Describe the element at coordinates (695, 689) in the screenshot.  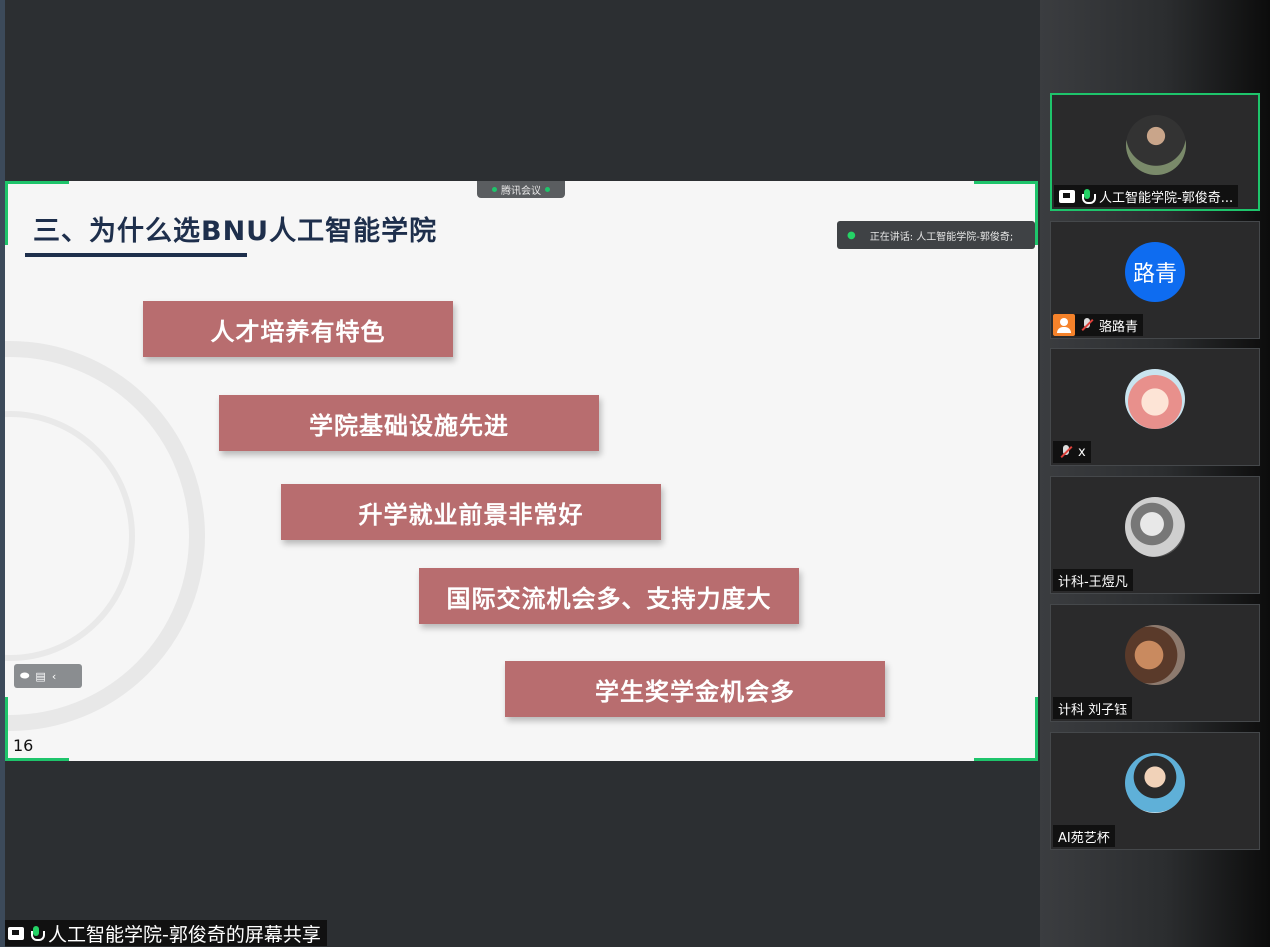
I see `reason-bar-5: 学生奖学金机会多` at that location.